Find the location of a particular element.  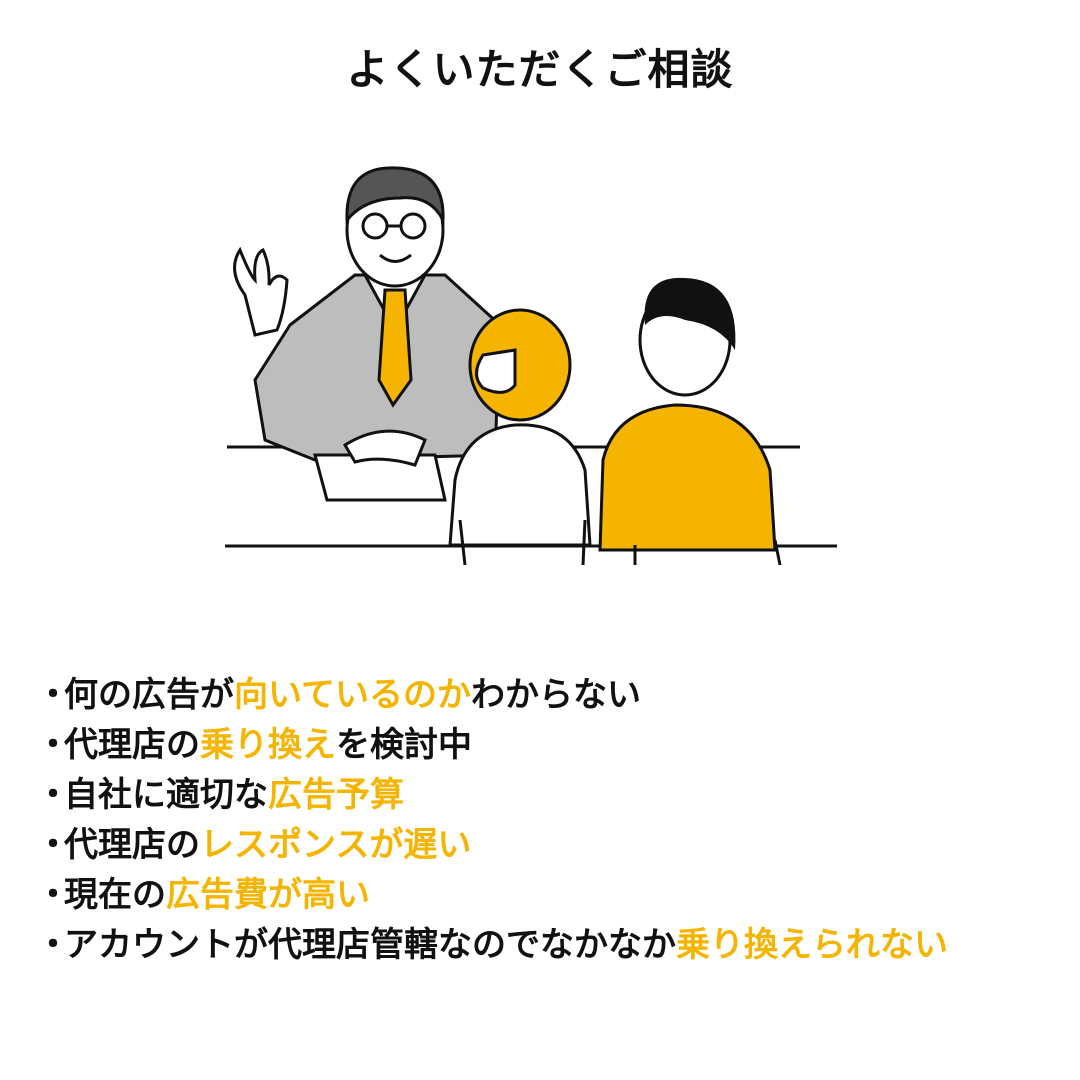

item-text: 何の広告が is located at coordinates (149, 695).